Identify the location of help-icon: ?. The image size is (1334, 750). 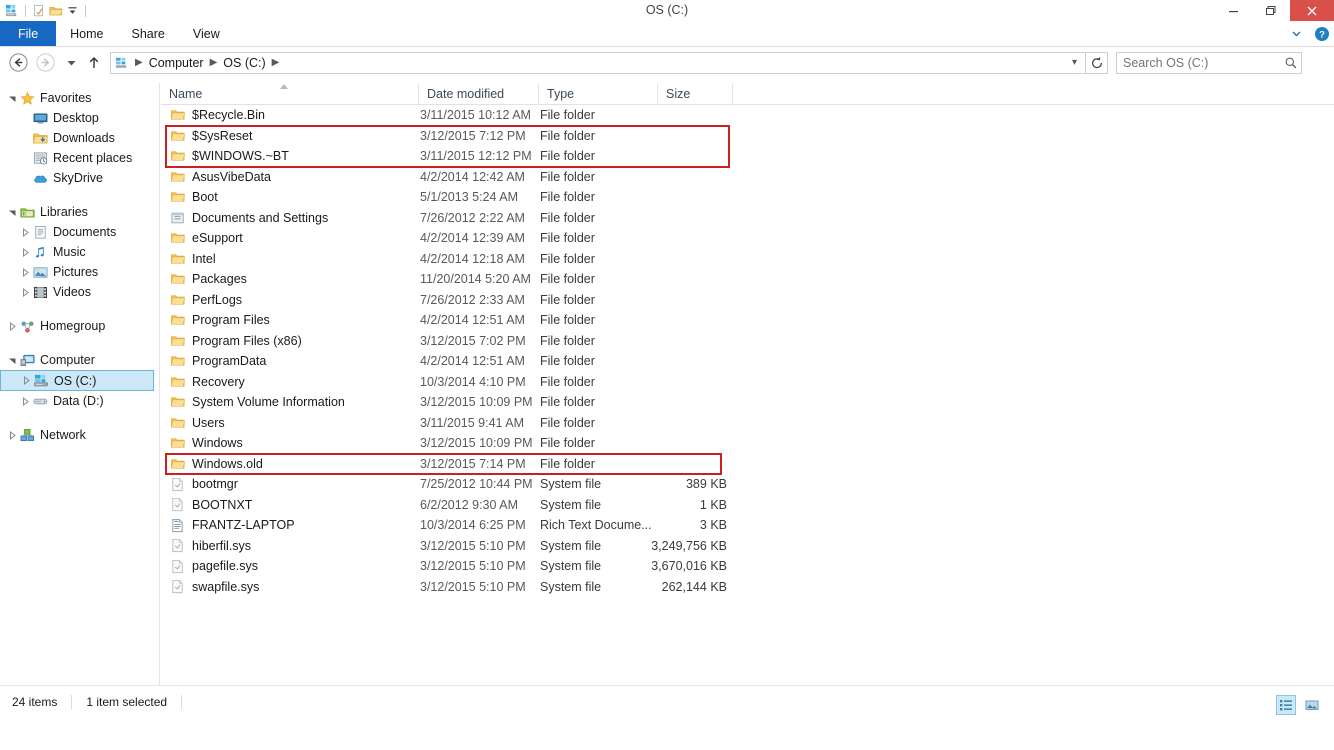
(1322, 34).